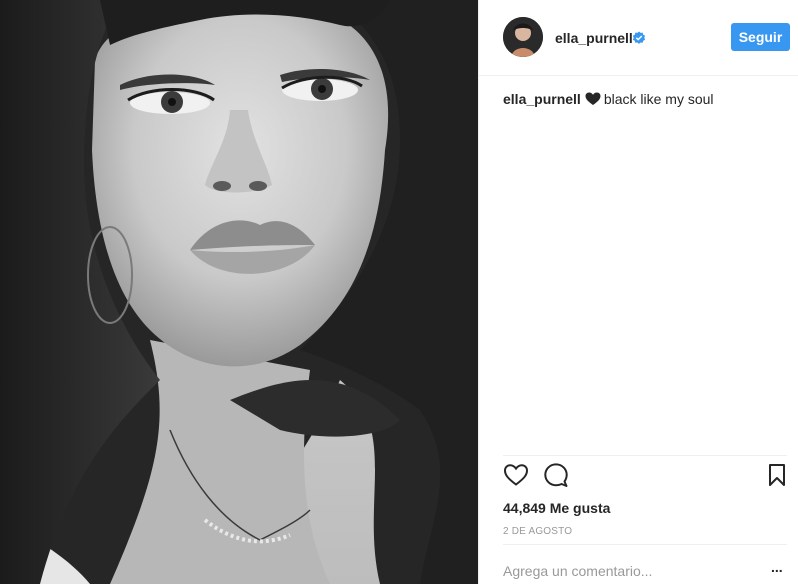  What do you see at coordinates (594, 38) in the screenshot?
I see `author-username: ella_purnell` at bounding box center [594, 38].